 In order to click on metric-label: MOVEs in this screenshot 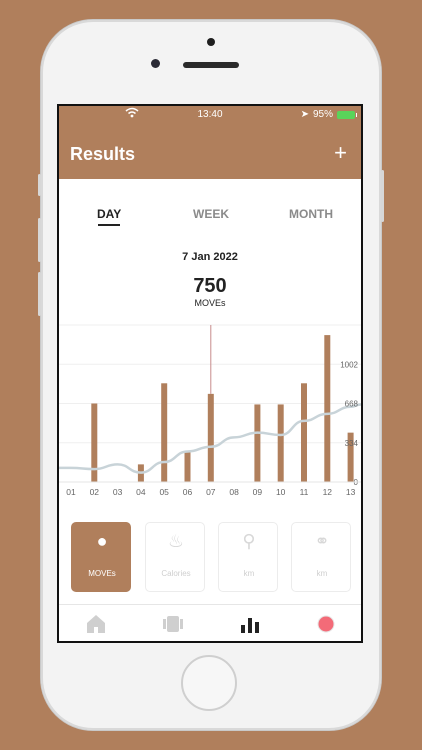, I will do `click(102, 573)`.